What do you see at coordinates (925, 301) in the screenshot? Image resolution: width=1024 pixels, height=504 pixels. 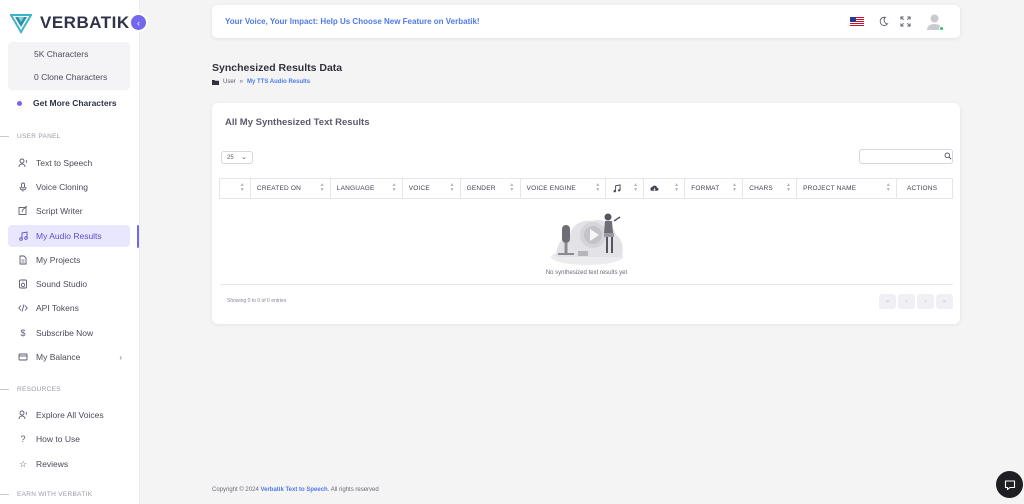 I see `next-page-button: ›` at bounding box center [925, 301].